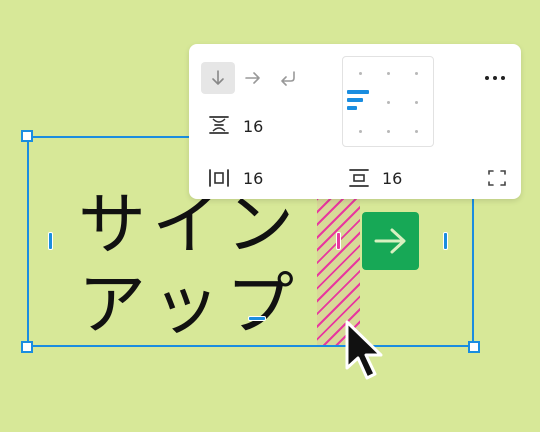 The height and width of the screenshot is (432, 540). Describe the element at coordinates (497, 178) in the screenshot. I see `resizing-icon` at that location.